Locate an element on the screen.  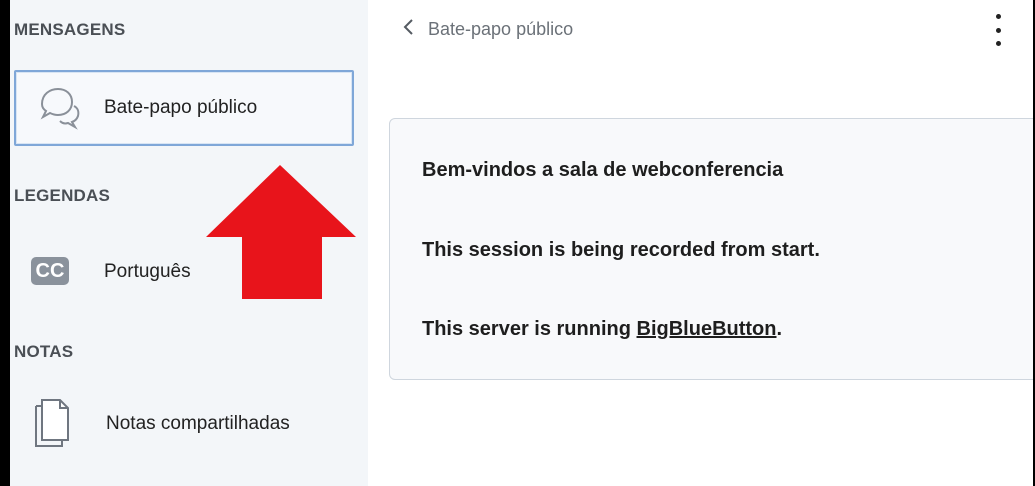
arrow-up-icon is located at coordinates (281, 232).